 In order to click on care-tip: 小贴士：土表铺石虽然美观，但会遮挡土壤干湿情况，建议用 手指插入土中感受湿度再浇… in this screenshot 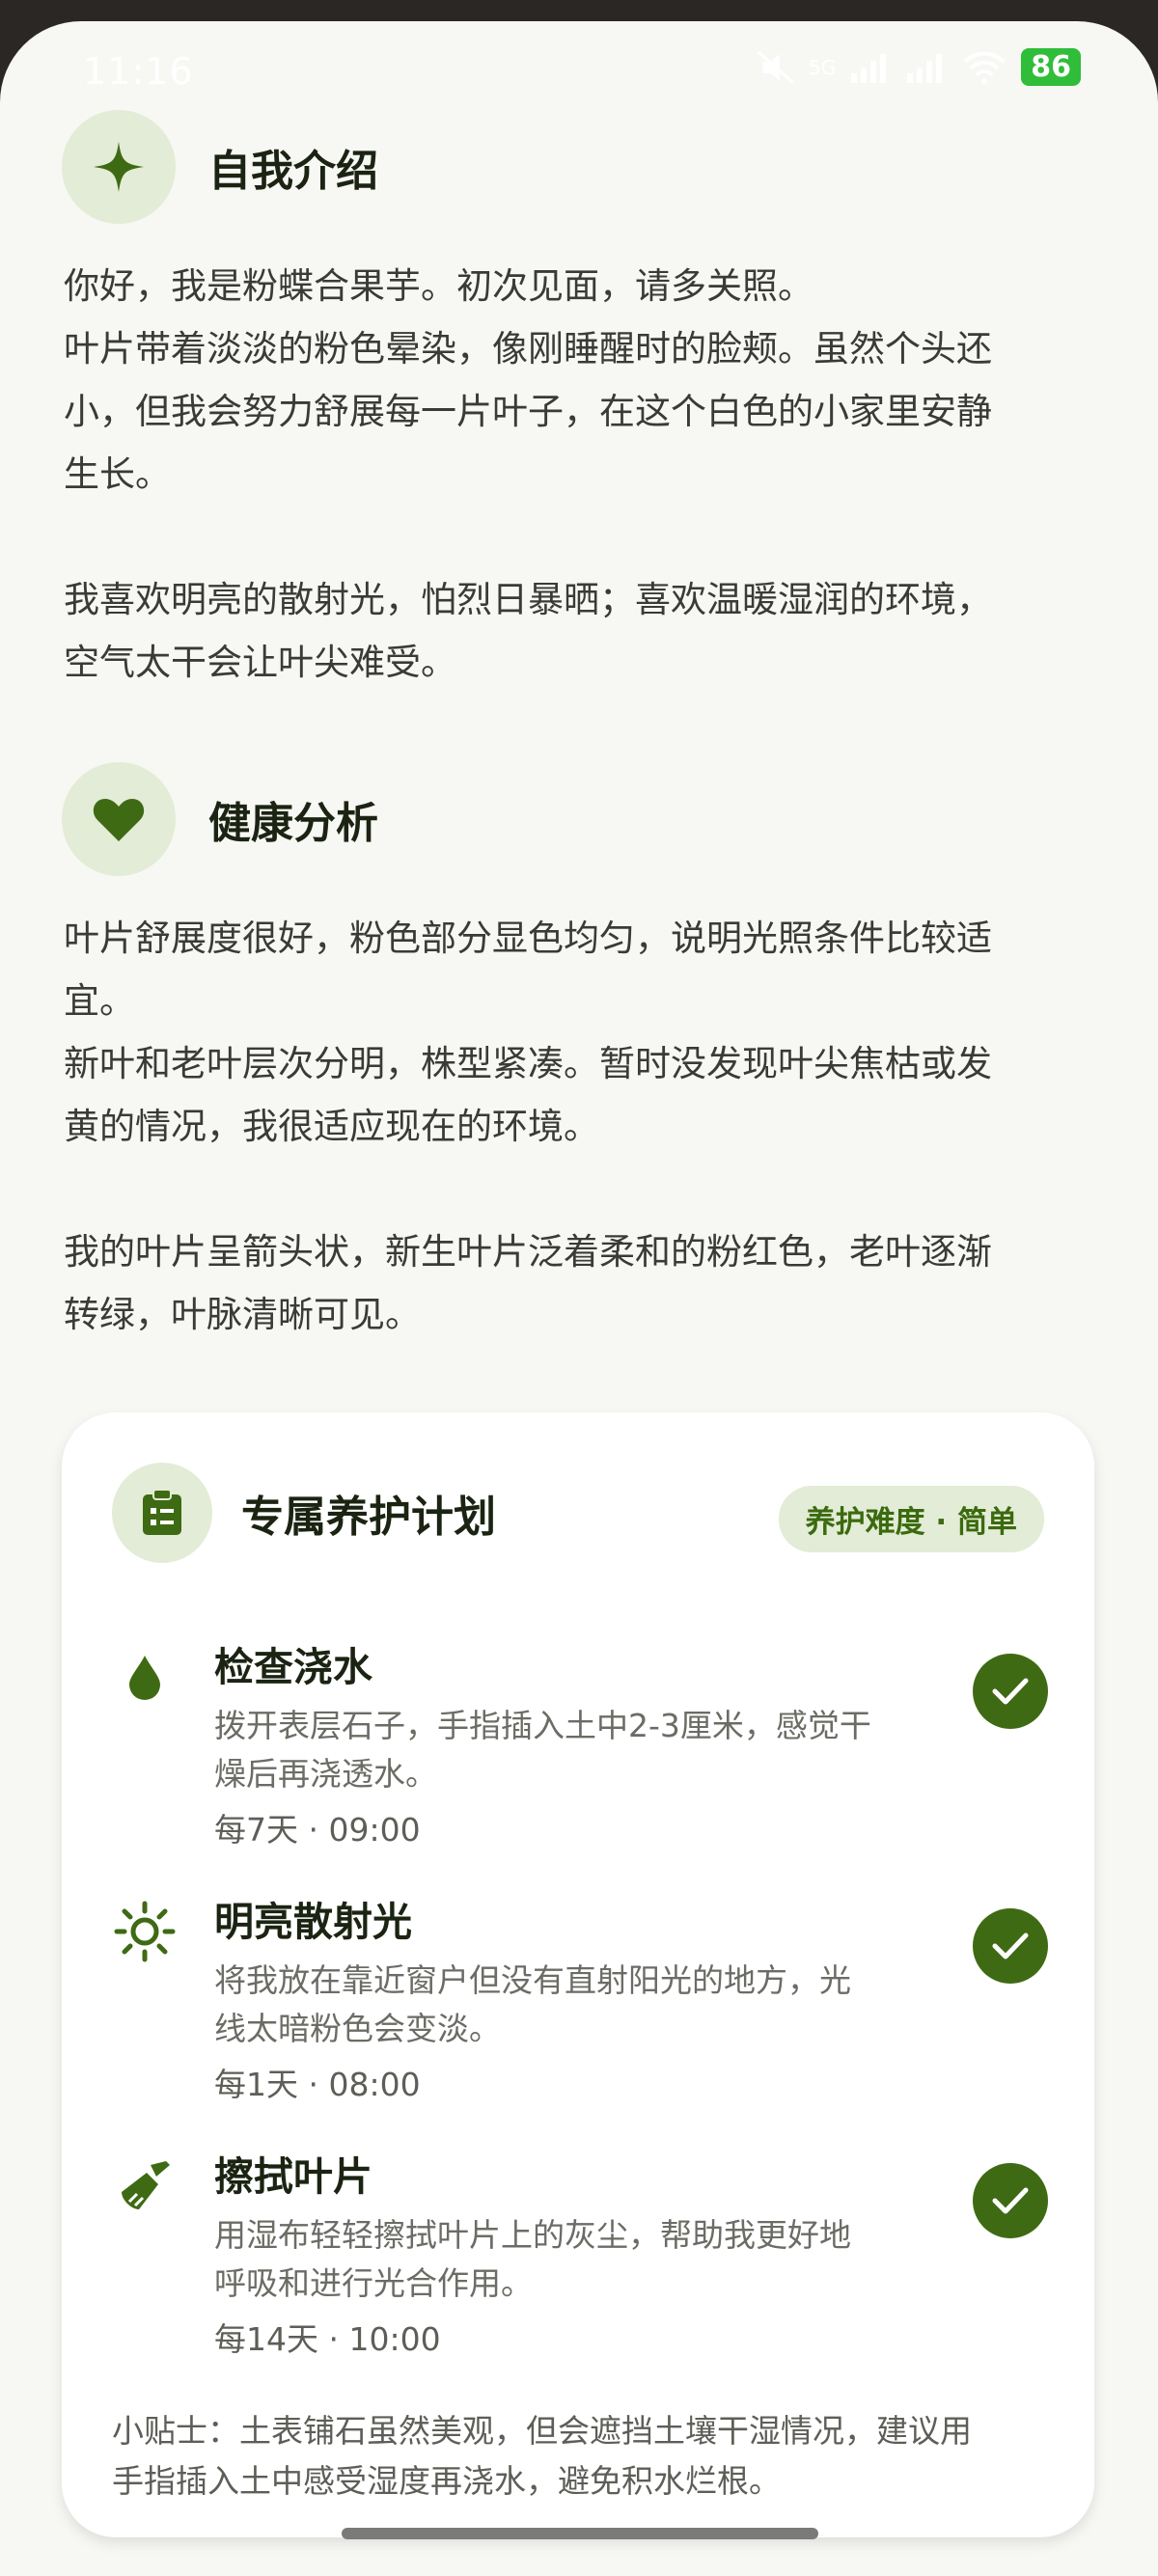, I will do `click(585, 2456)`.